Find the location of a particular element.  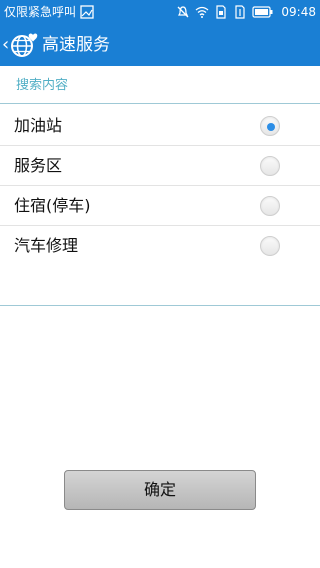

image-icon is located at coordinates (87, 12).